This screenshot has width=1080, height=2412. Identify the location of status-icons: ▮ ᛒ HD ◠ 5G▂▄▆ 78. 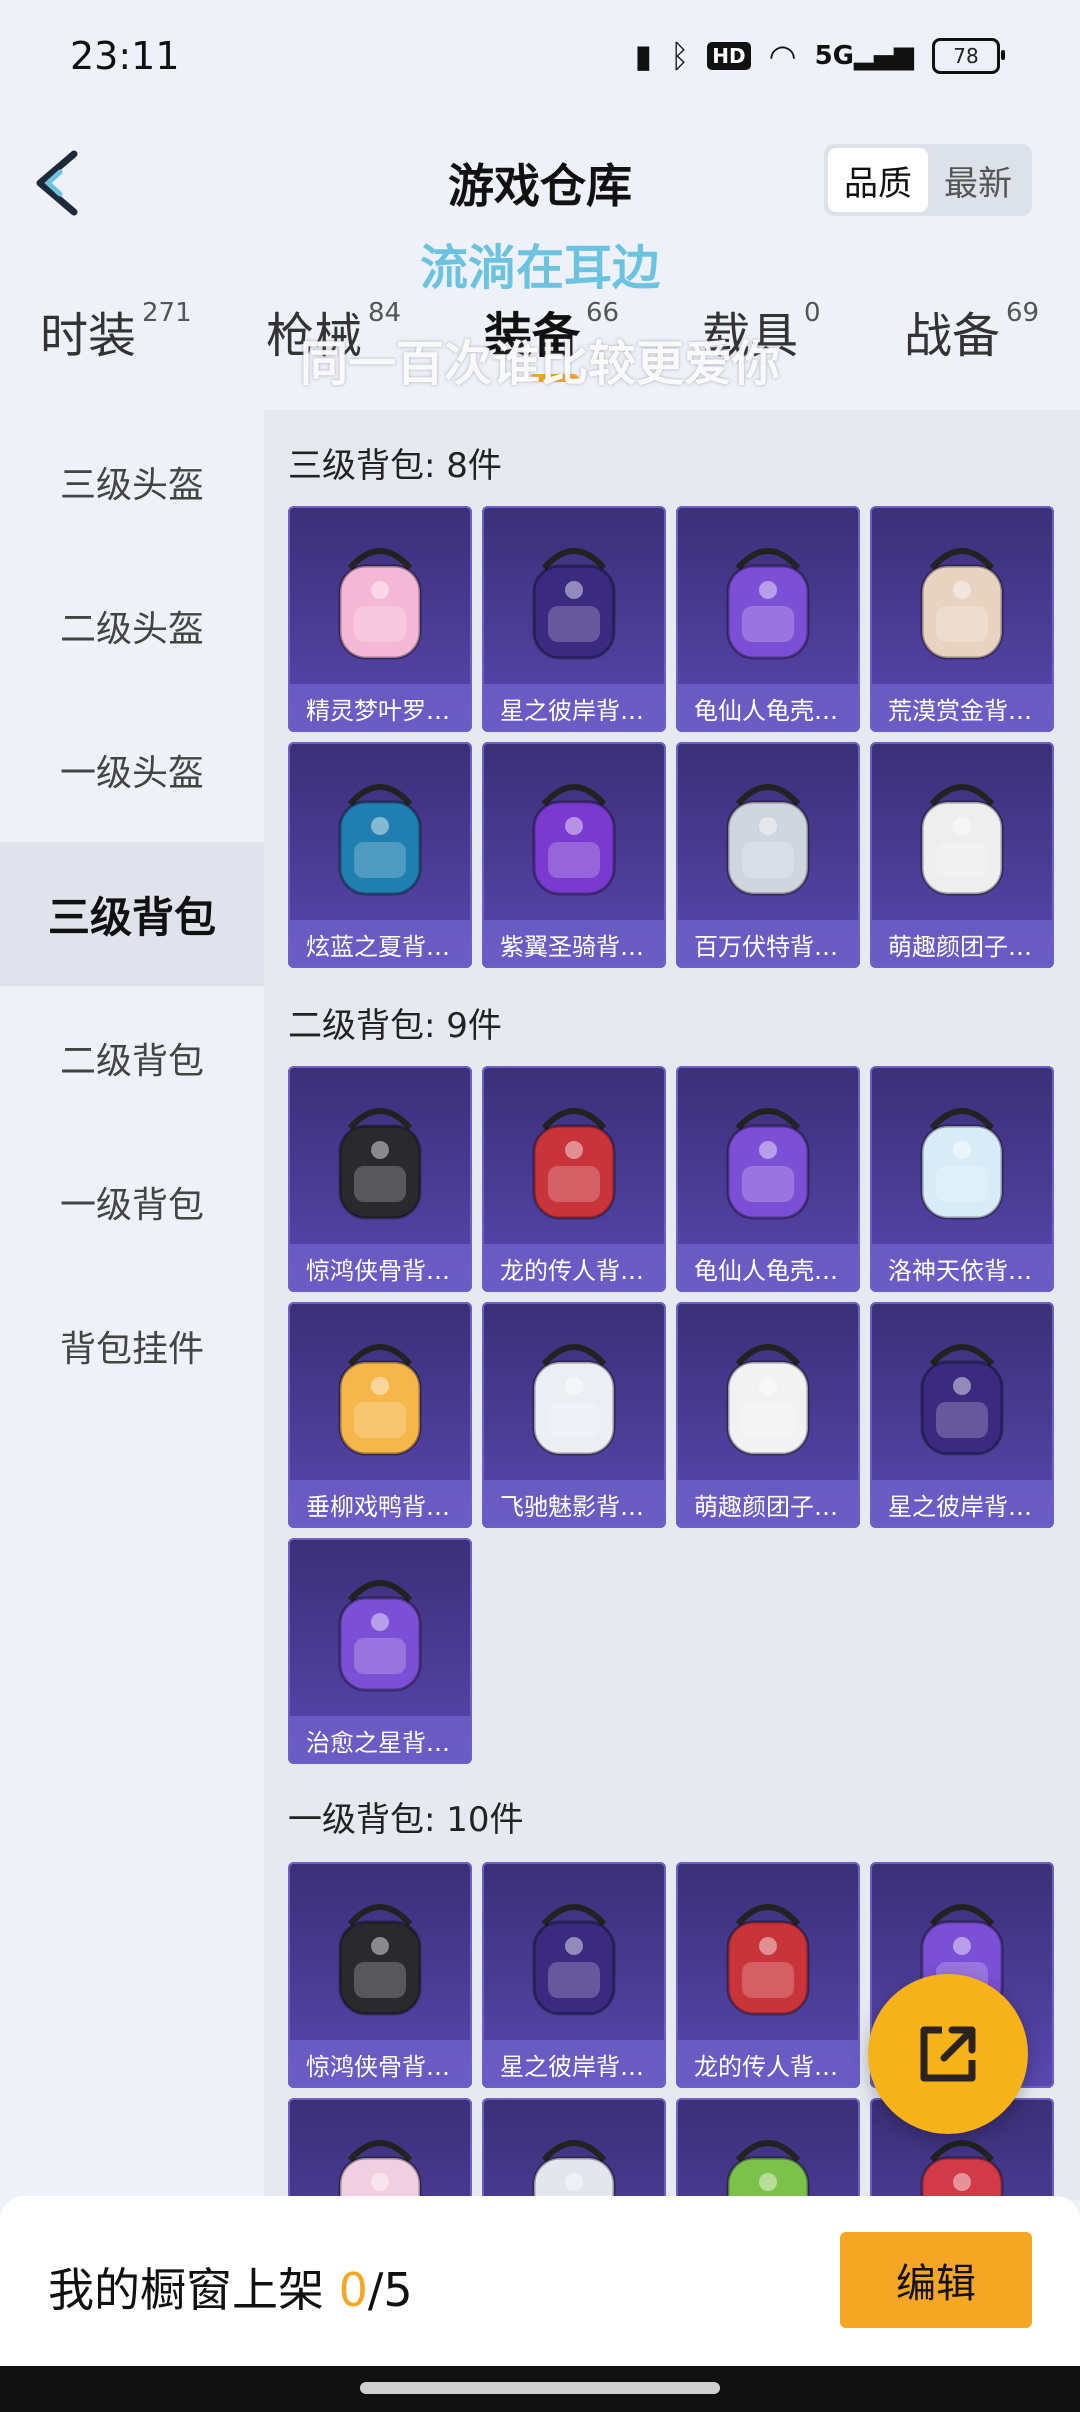
(819, 56).